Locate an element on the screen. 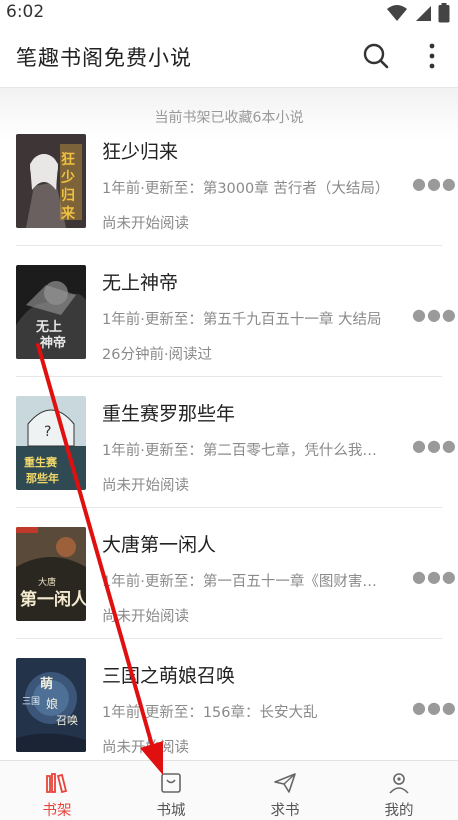 The image size is (458, 820). svg-text: 召唤 is located at coordinates (67, 720).